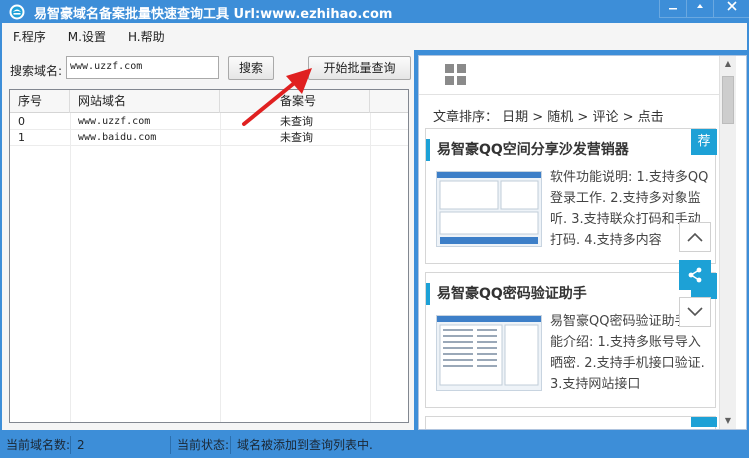 The width and height of the screenshot is (749, 458). What do you see at coordinates (209, 138) in the screenshot?
I see `table-row: 1 www.baidu.com 未查询` at bounding box center [209, 138].